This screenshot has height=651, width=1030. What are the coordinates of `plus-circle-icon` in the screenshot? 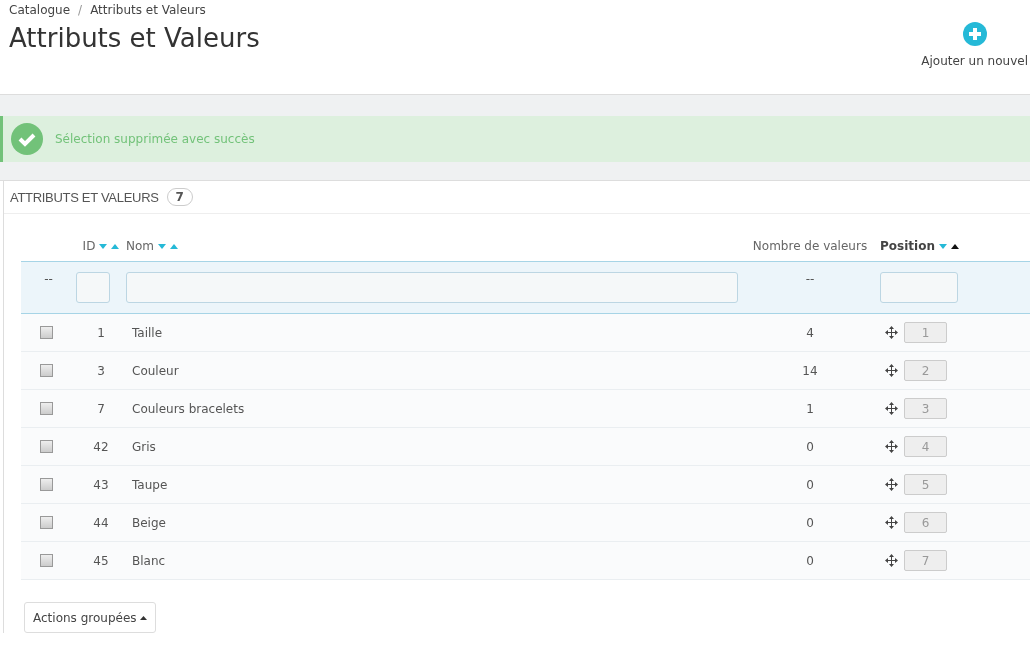 It's located at (974, 34).